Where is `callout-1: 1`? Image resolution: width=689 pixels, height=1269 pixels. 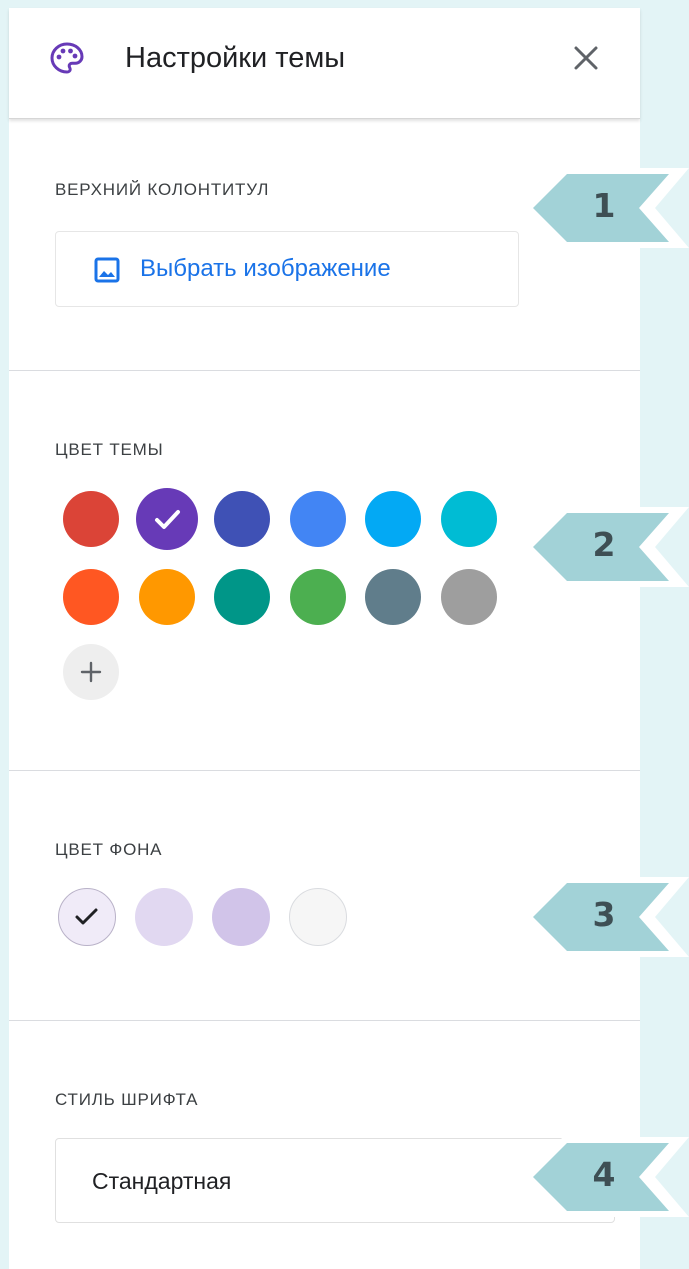
callout-1: 1 is located at coordinates (604, 208).